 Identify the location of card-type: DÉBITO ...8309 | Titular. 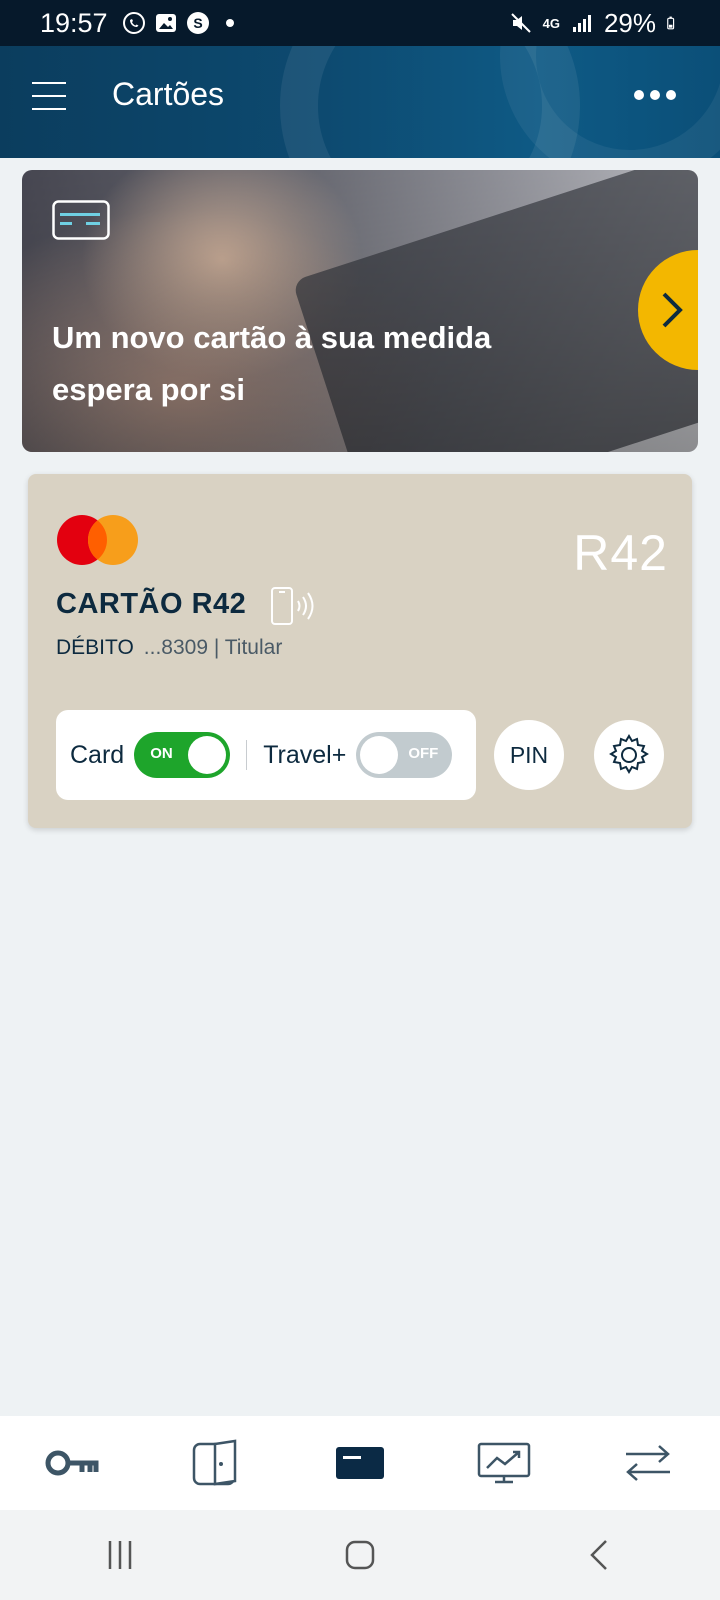
(169, 648).